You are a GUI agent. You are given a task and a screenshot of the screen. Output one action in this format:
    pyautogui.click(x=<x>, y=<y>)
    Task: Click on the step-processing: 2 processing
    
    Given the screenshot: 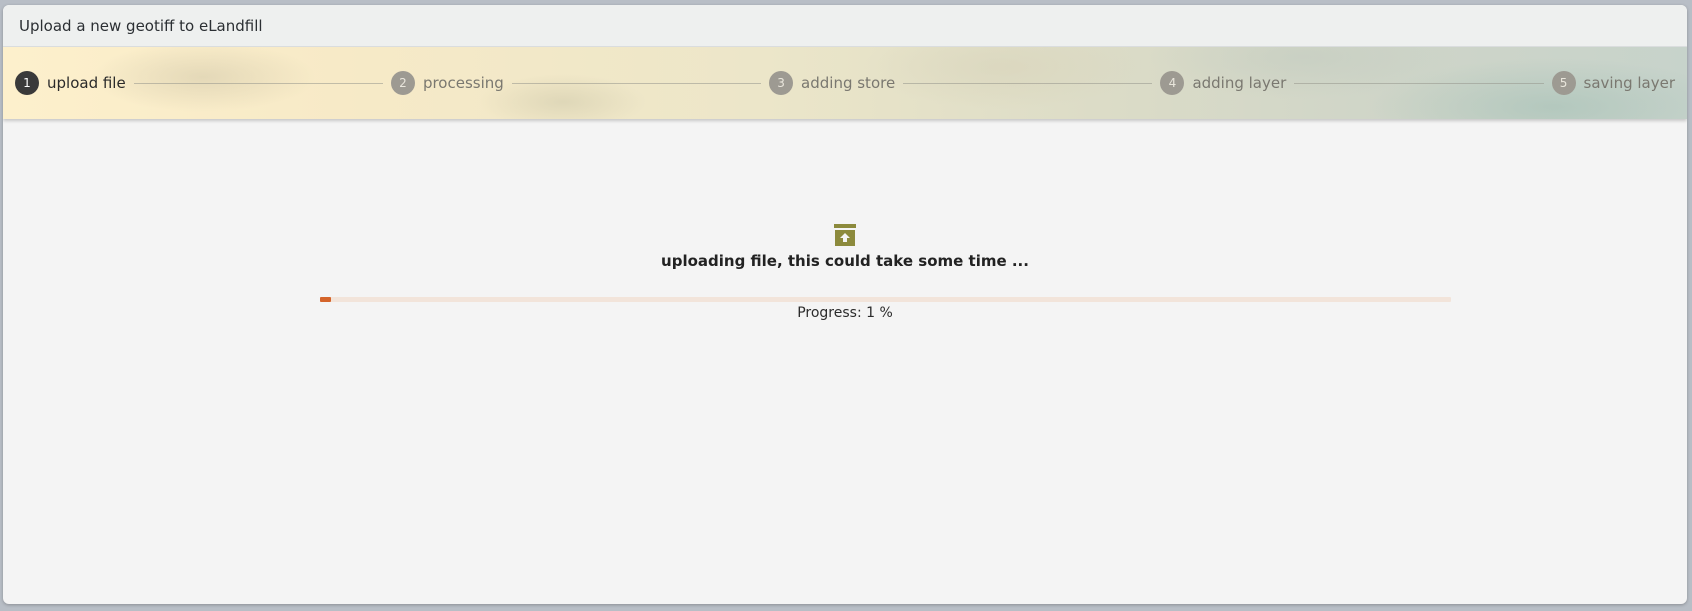 What is the action you would take?
    pyautogui.click(x=447, y=83)
    